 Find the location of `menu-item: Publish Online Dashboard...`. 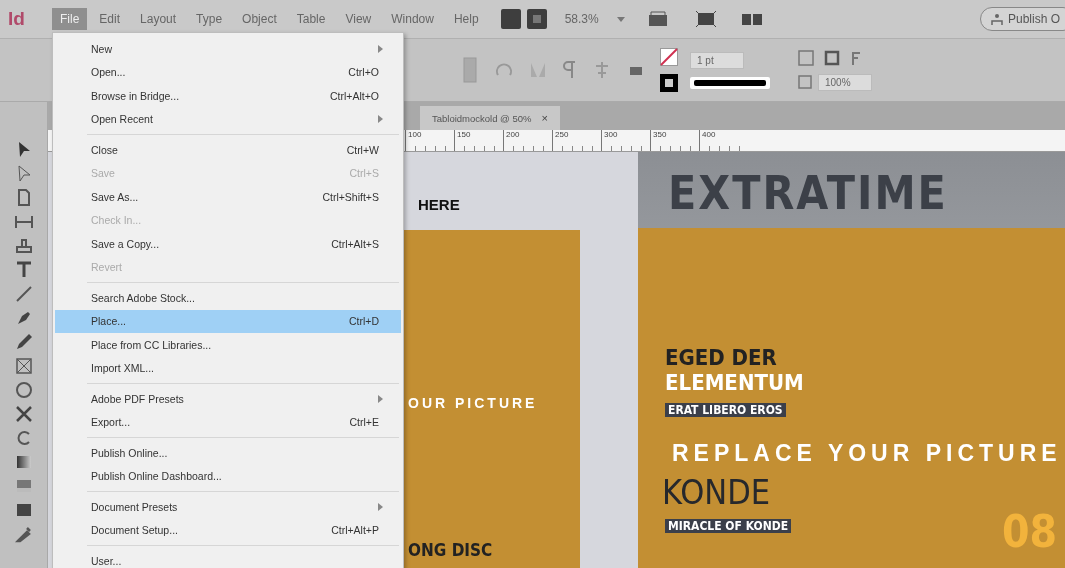

menu-item: Publish Online Dashboard... is located at coordinates (228, 476).